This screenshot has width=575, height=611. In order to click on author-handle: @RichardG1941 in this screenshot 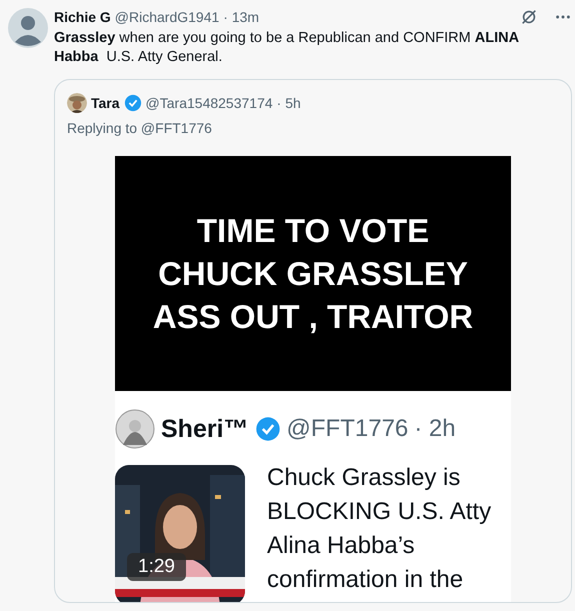, I will do `click(167, 17)`.